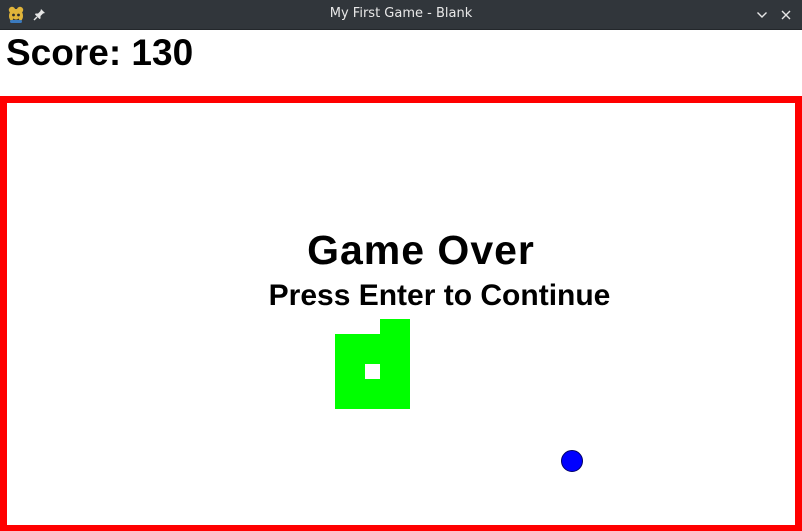 This screenshot has width=802, height=531. I want to click on title-bar: My First Game - Blank, so click(401, 15).